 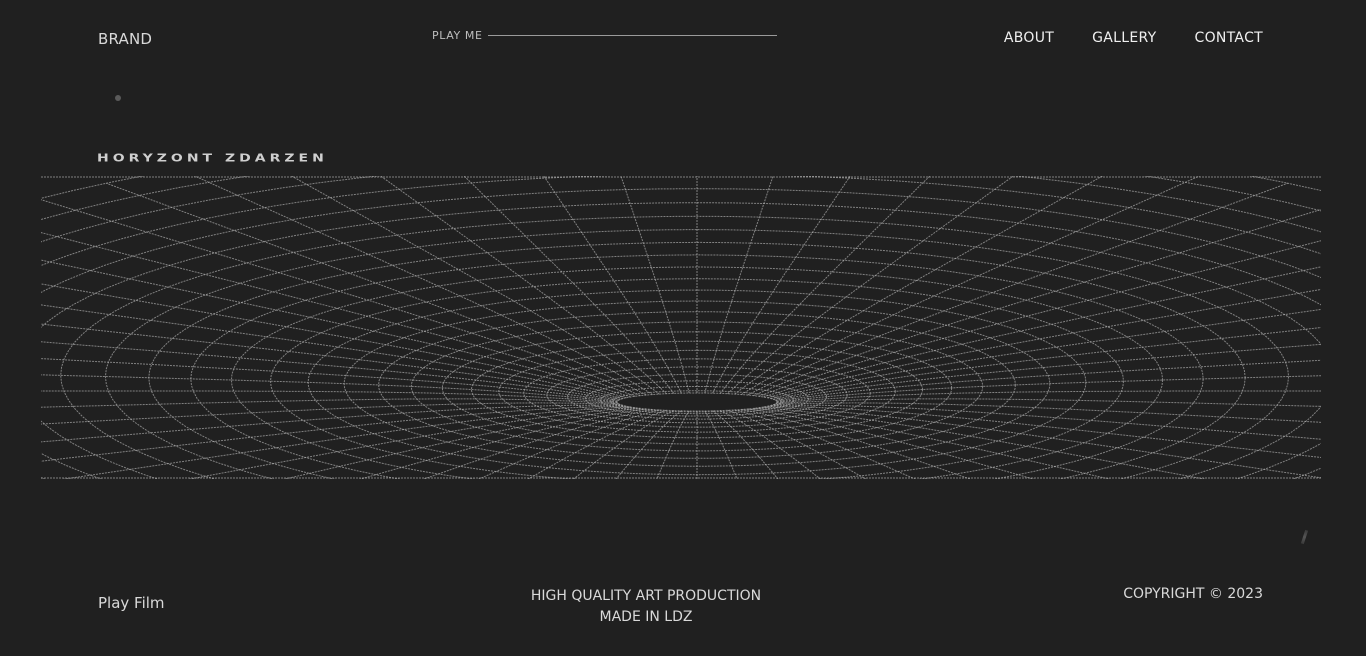 What do you see at coordinates (131, 603) in the screenshot?
I see `play-film-link: Play Film` at bounding box center [131, 603].